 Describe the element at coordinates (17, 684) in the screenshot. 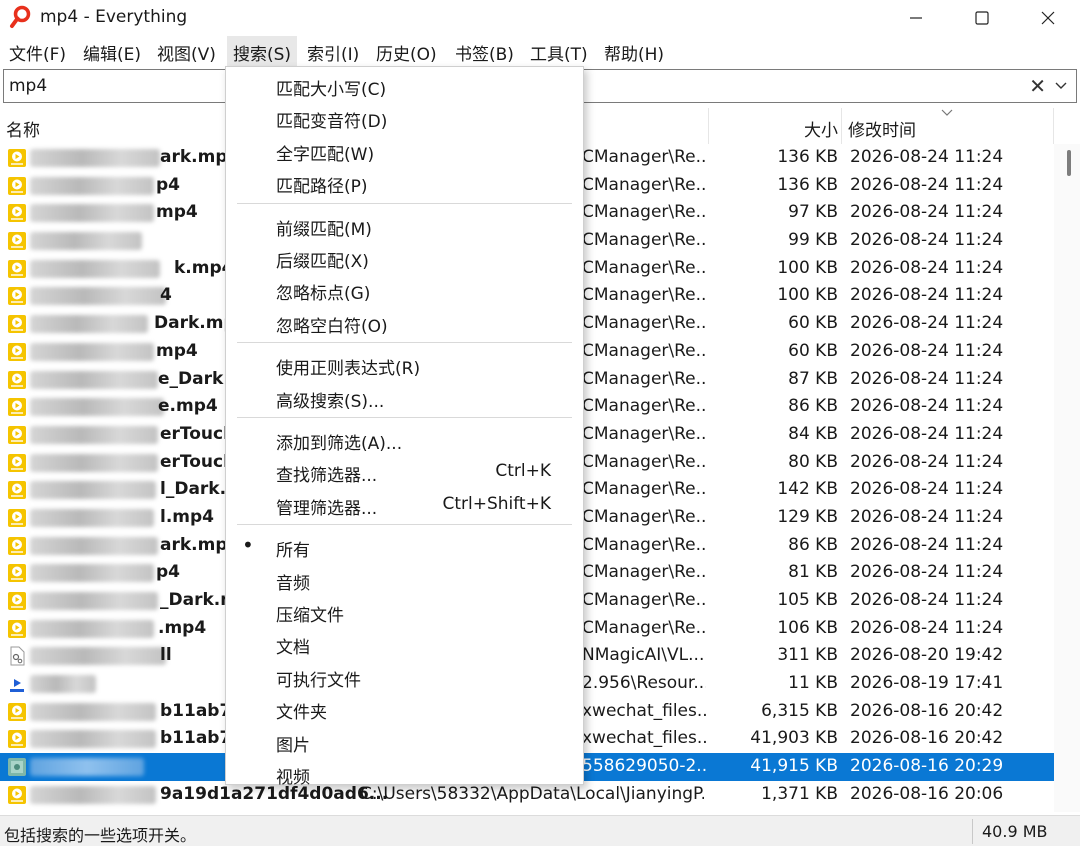

I see `media-file-icon` at that location.